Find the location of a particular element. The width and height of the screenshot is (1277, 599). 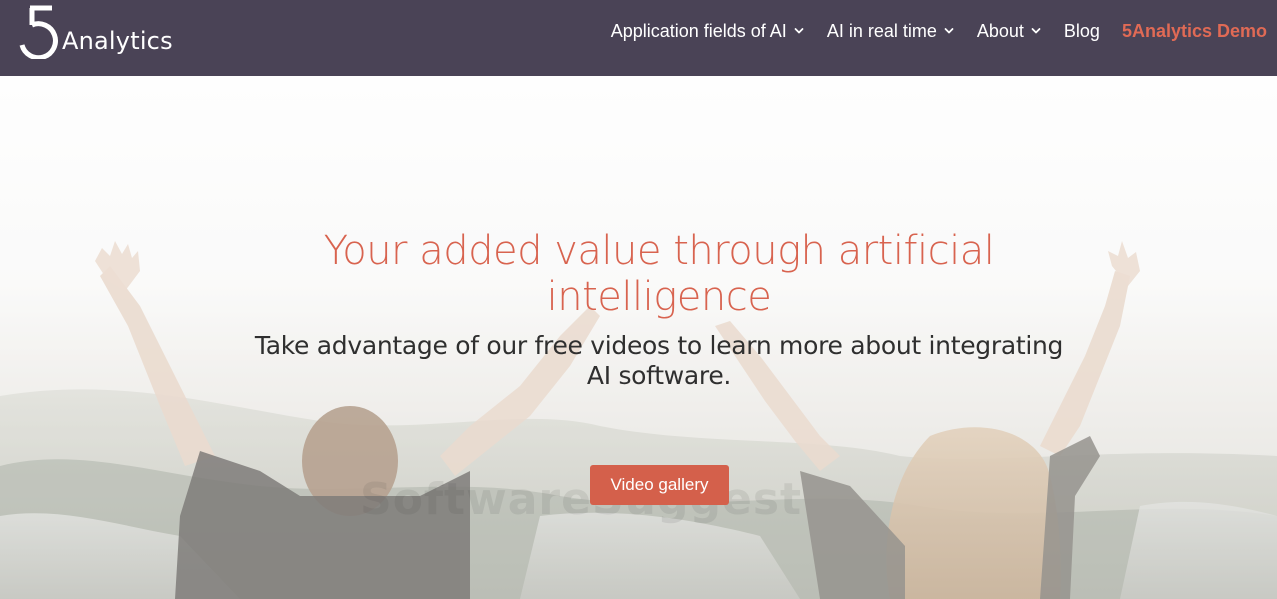

nav-item-ai-in-real-time: AI in real time is located at coordinates (891, 31).